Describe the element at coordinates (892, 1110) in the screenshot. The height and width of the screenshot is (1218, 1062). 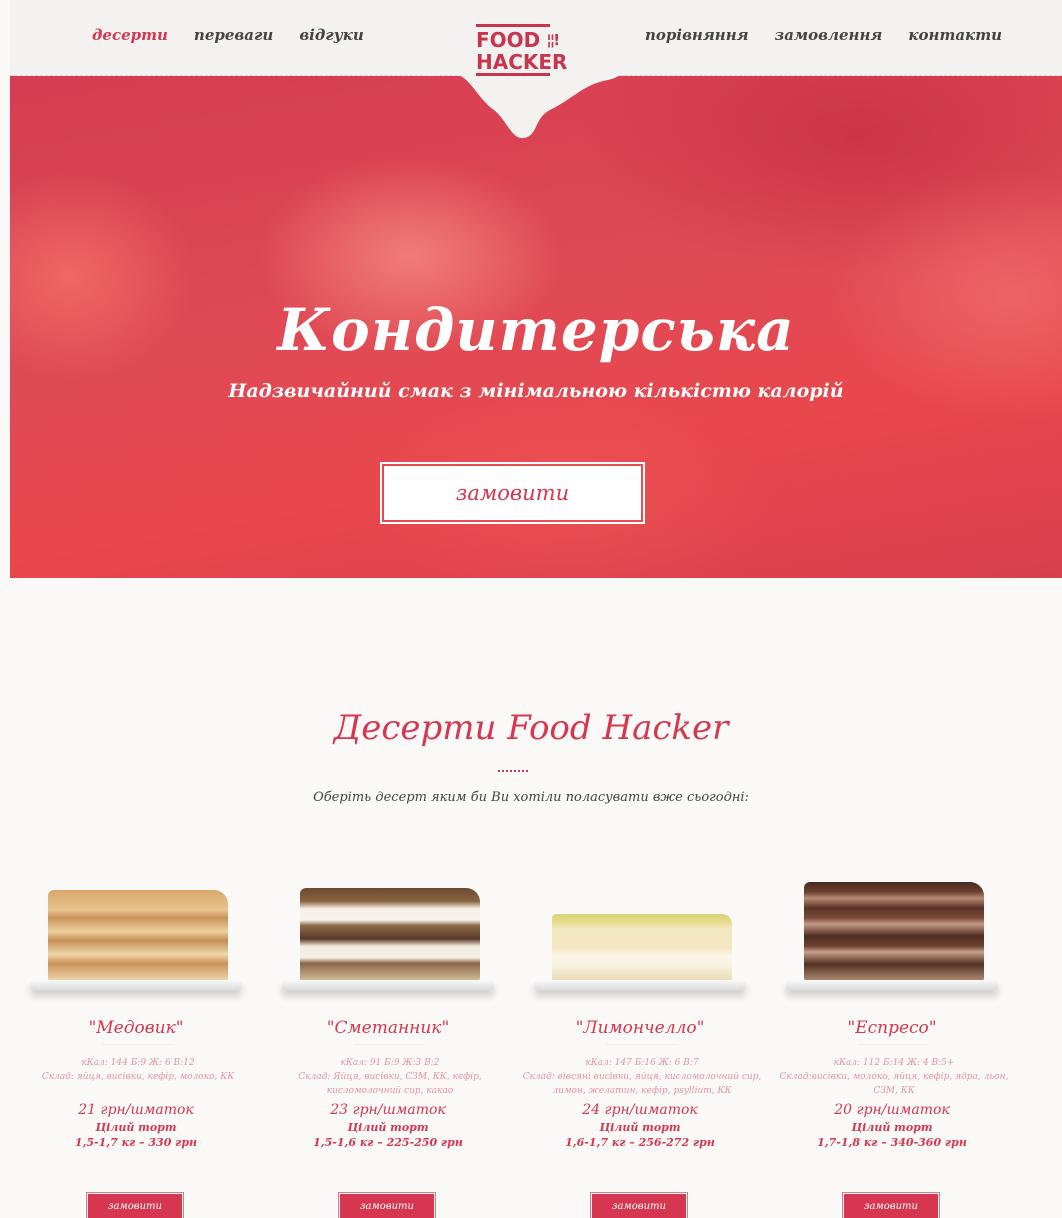
I see `product-price: 20 грн/шматок` at that location.